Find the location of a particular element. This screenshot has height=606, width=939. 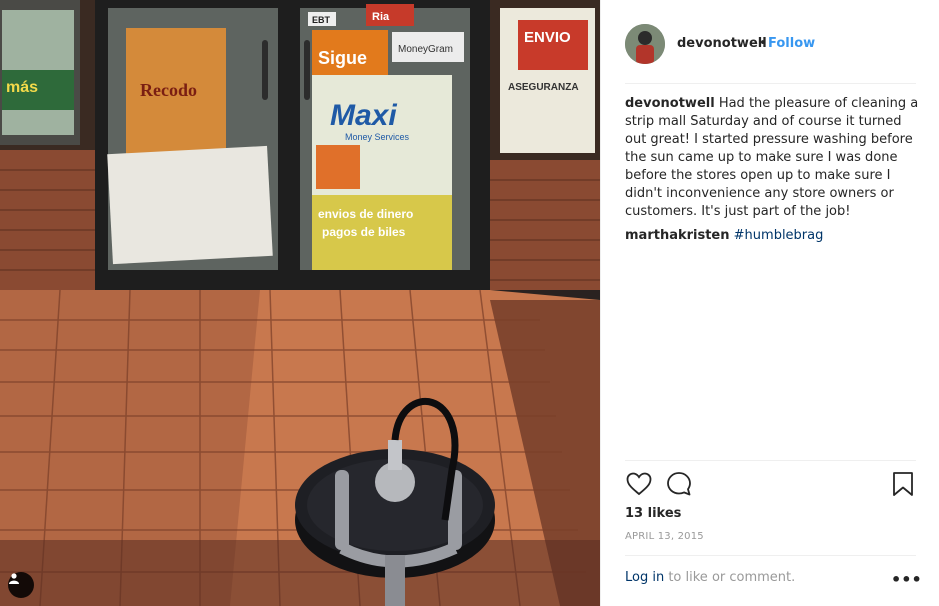

svg-text: Ria is located at coordinates (381, 17).